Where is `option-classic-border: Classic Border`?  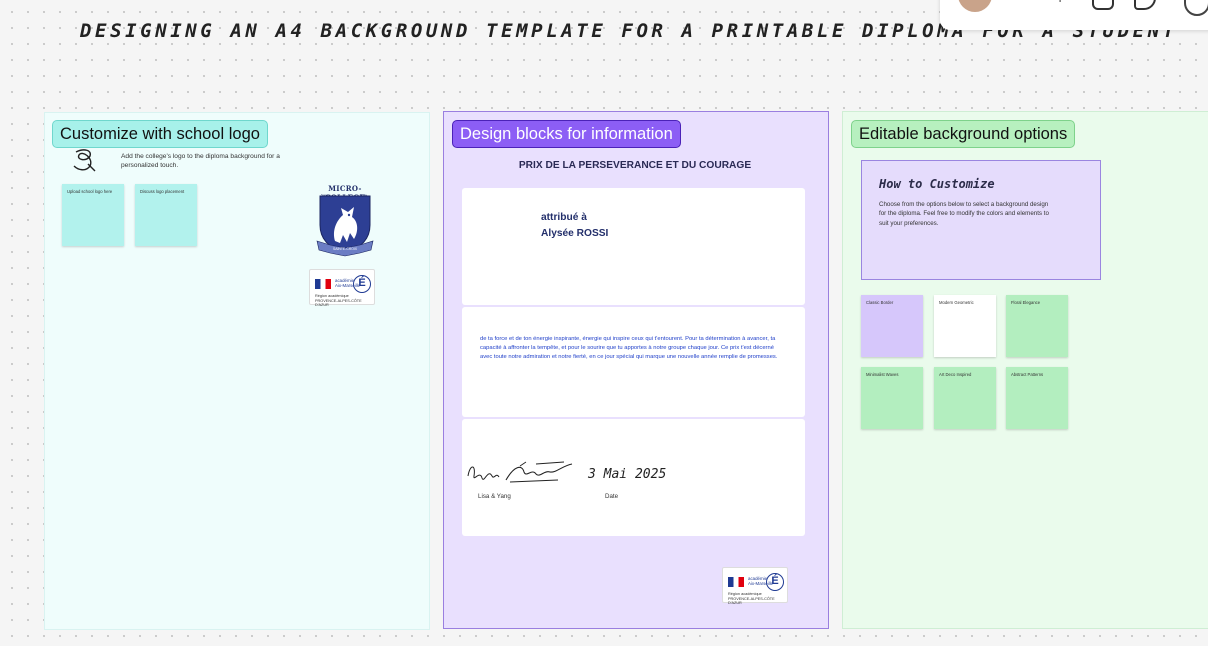 option-classic-border: Classic Border is located at coordinates (892, 326).